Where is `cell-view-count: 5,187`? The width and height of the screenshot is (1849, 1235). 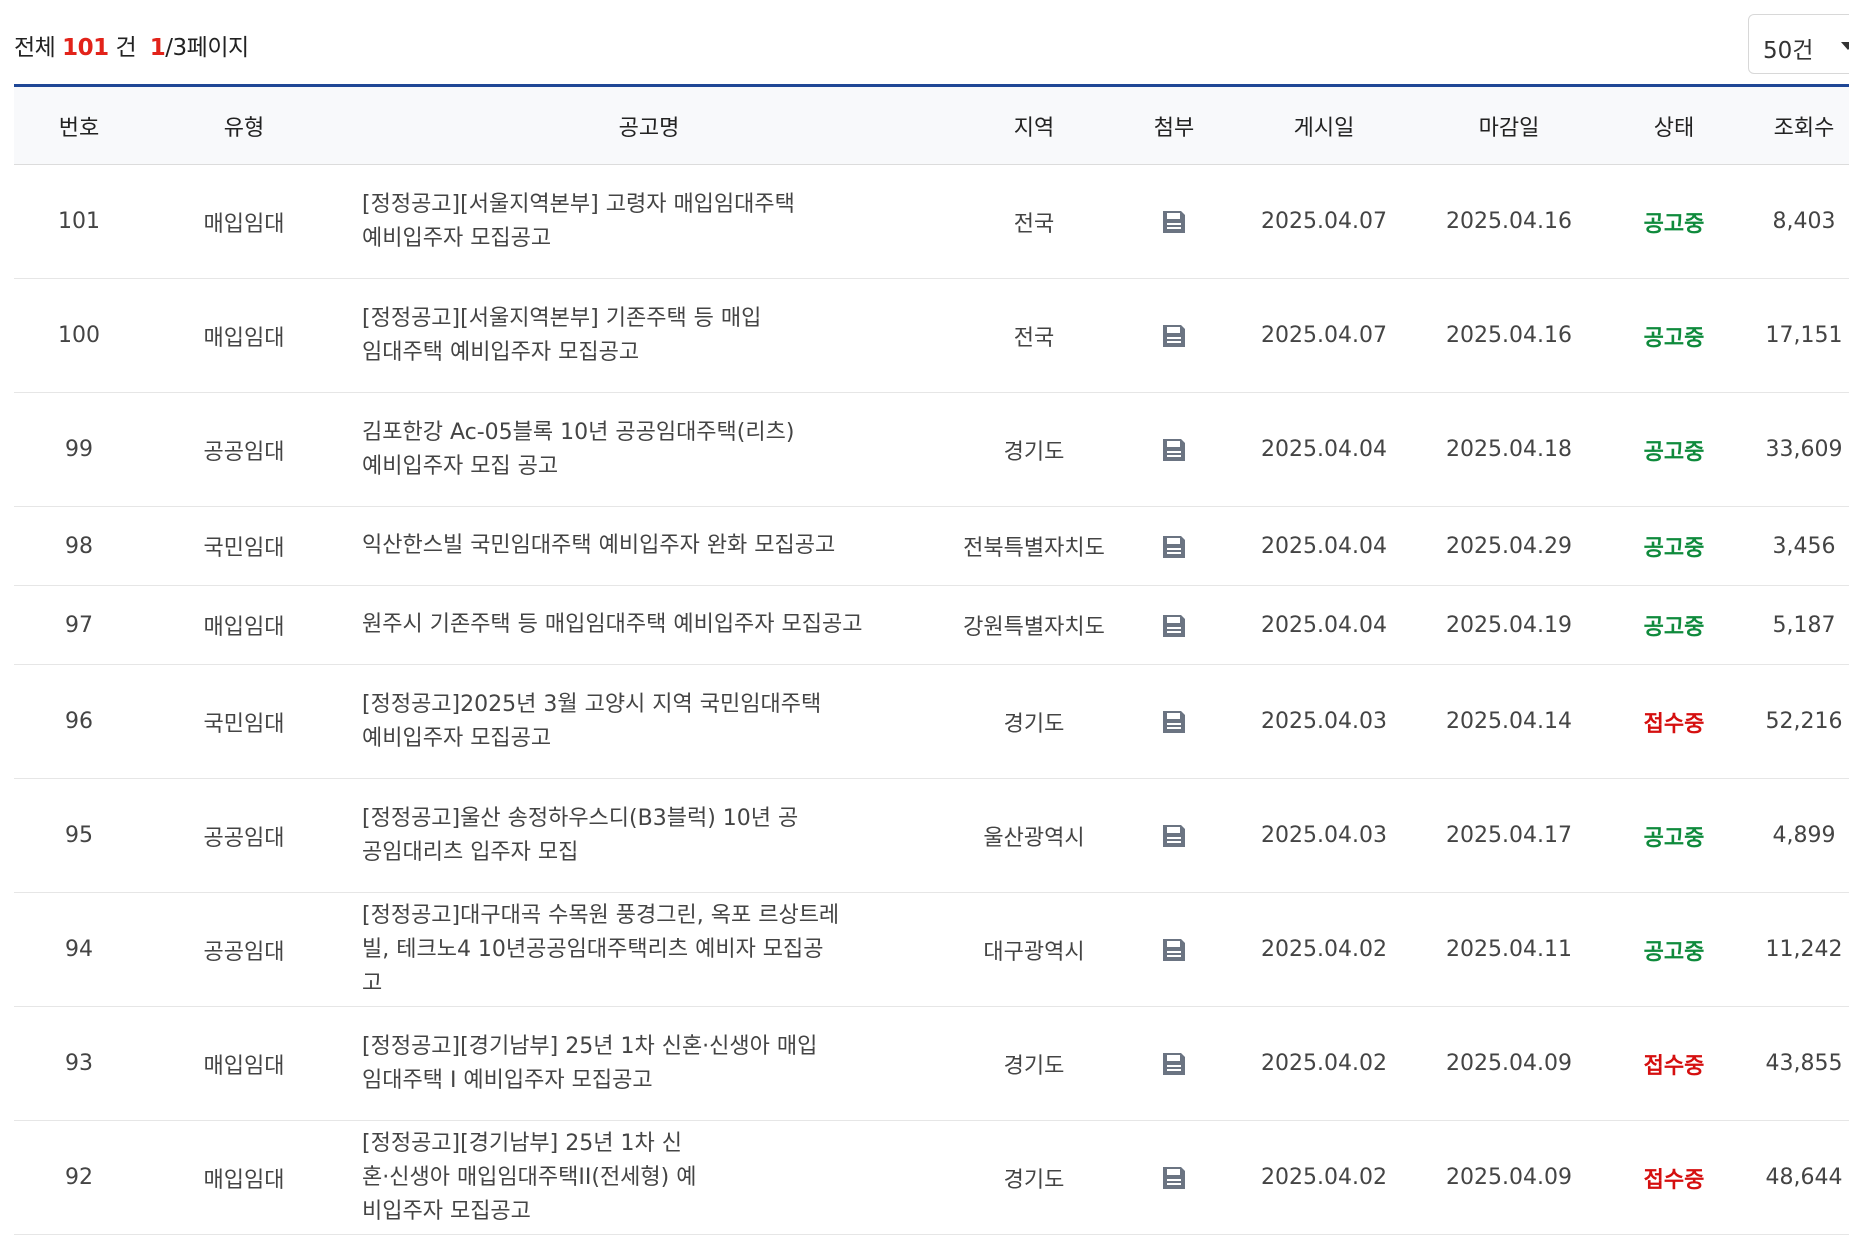
cell-view-count: 5,187 is located at coordinates (1796, 625).